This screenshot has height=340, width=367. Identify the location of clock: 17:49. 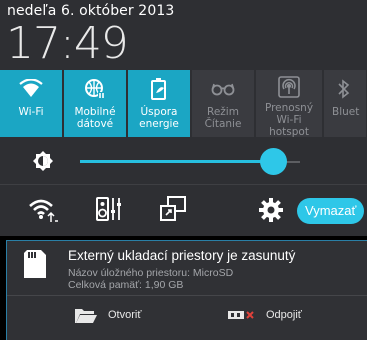
(67, 43).